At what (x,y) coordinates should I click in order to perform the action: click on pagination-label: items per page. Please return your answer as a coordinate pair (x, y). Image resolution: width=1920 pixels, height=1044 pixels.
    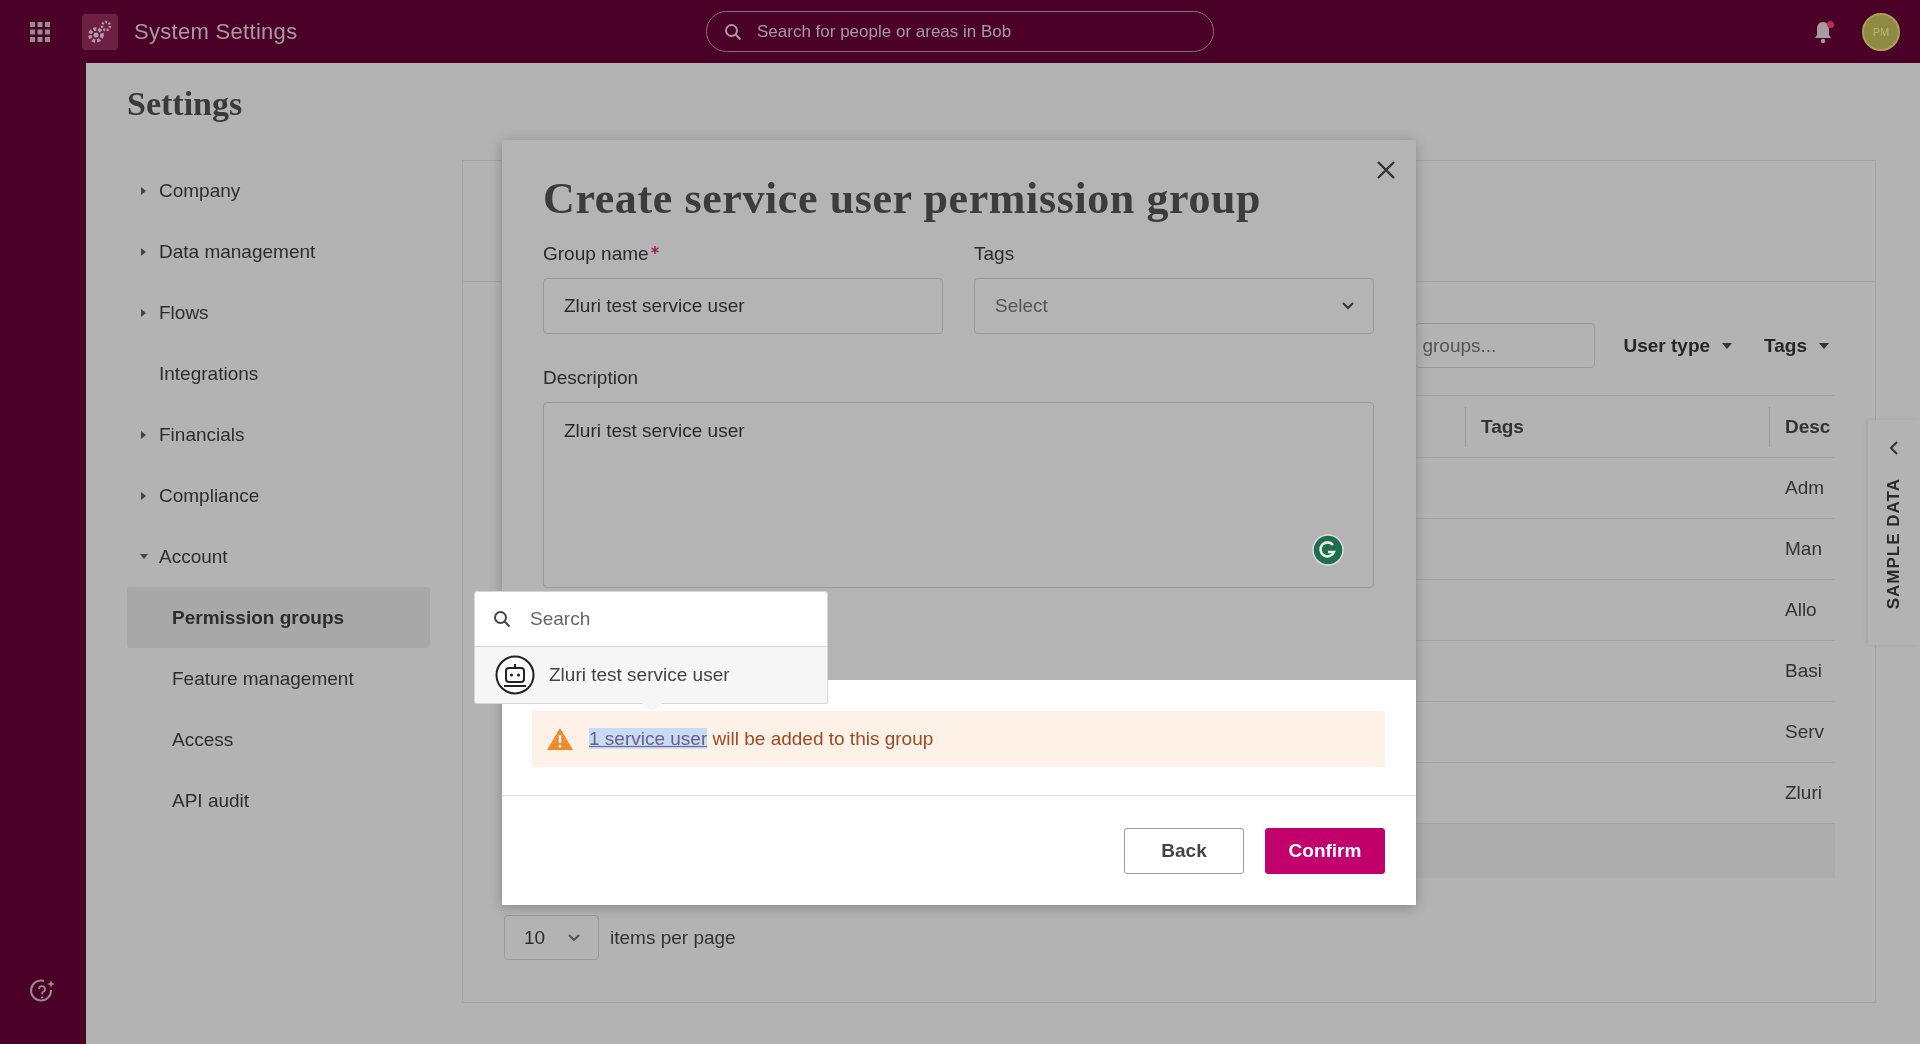
    Looking at the image, I should click on (673, 937).